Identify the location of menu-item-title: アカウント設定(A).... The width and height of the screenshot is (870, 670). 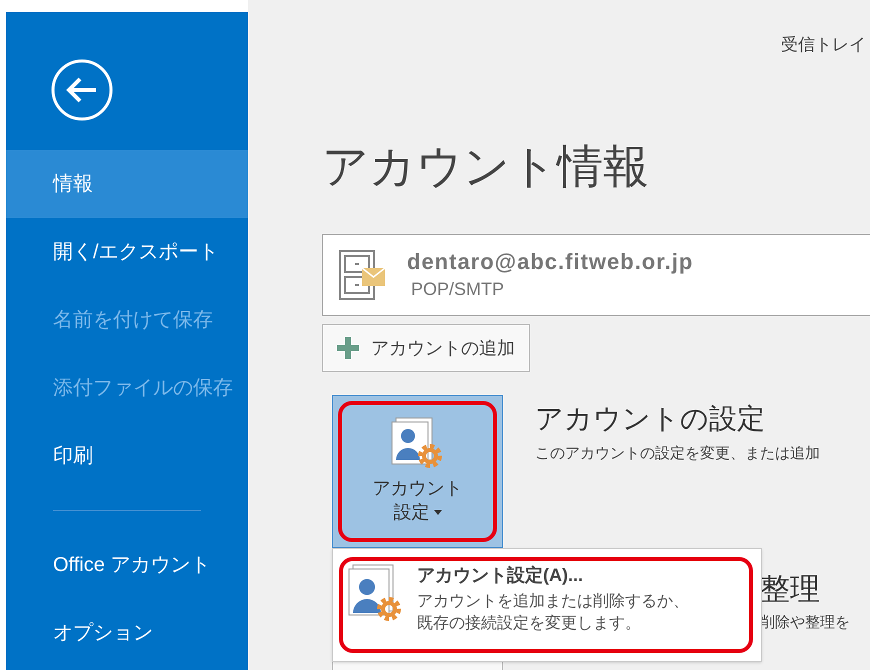
(500, 575).